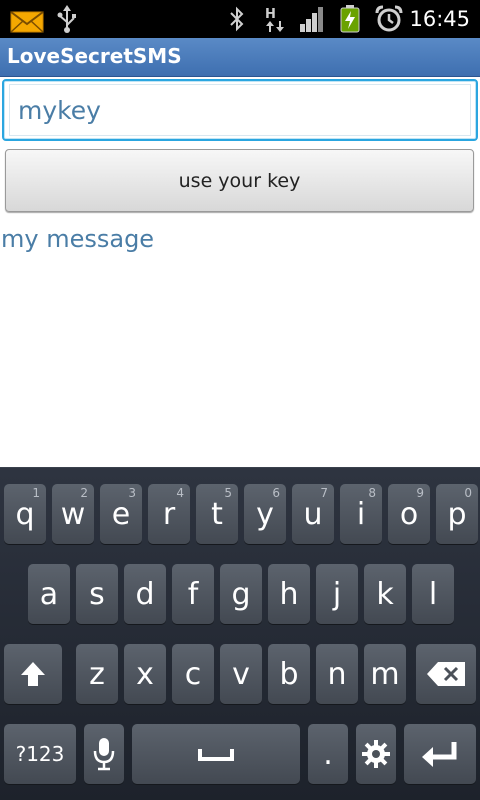 The height and width of the screenshot is (800, 480). I want to click on key-h: h, so click(289, 594).